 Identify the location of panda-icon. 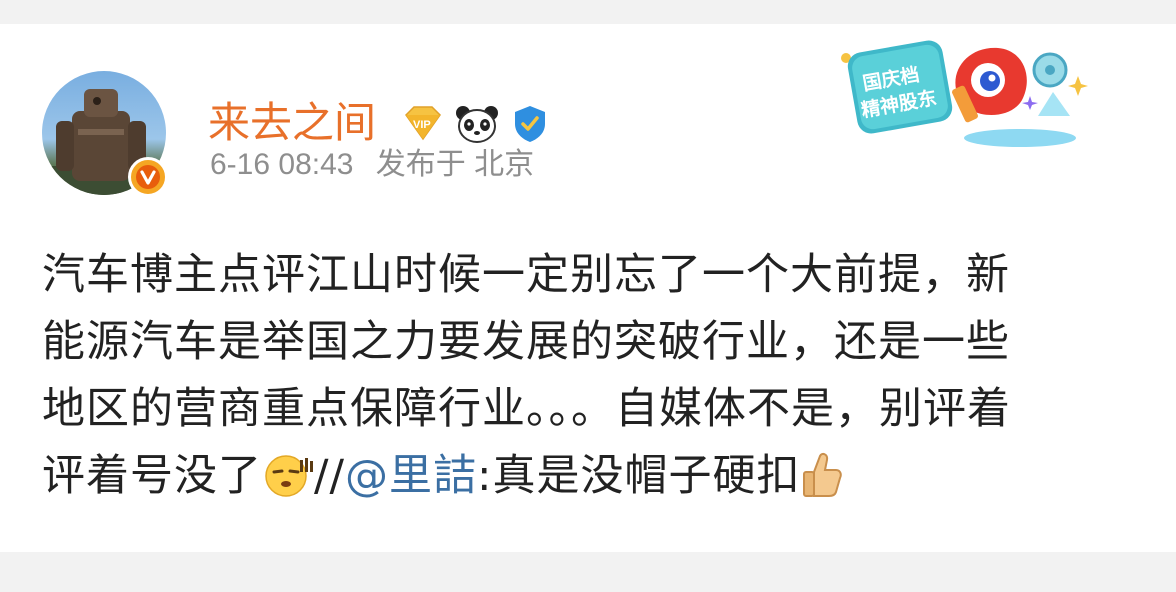
(477, 126).